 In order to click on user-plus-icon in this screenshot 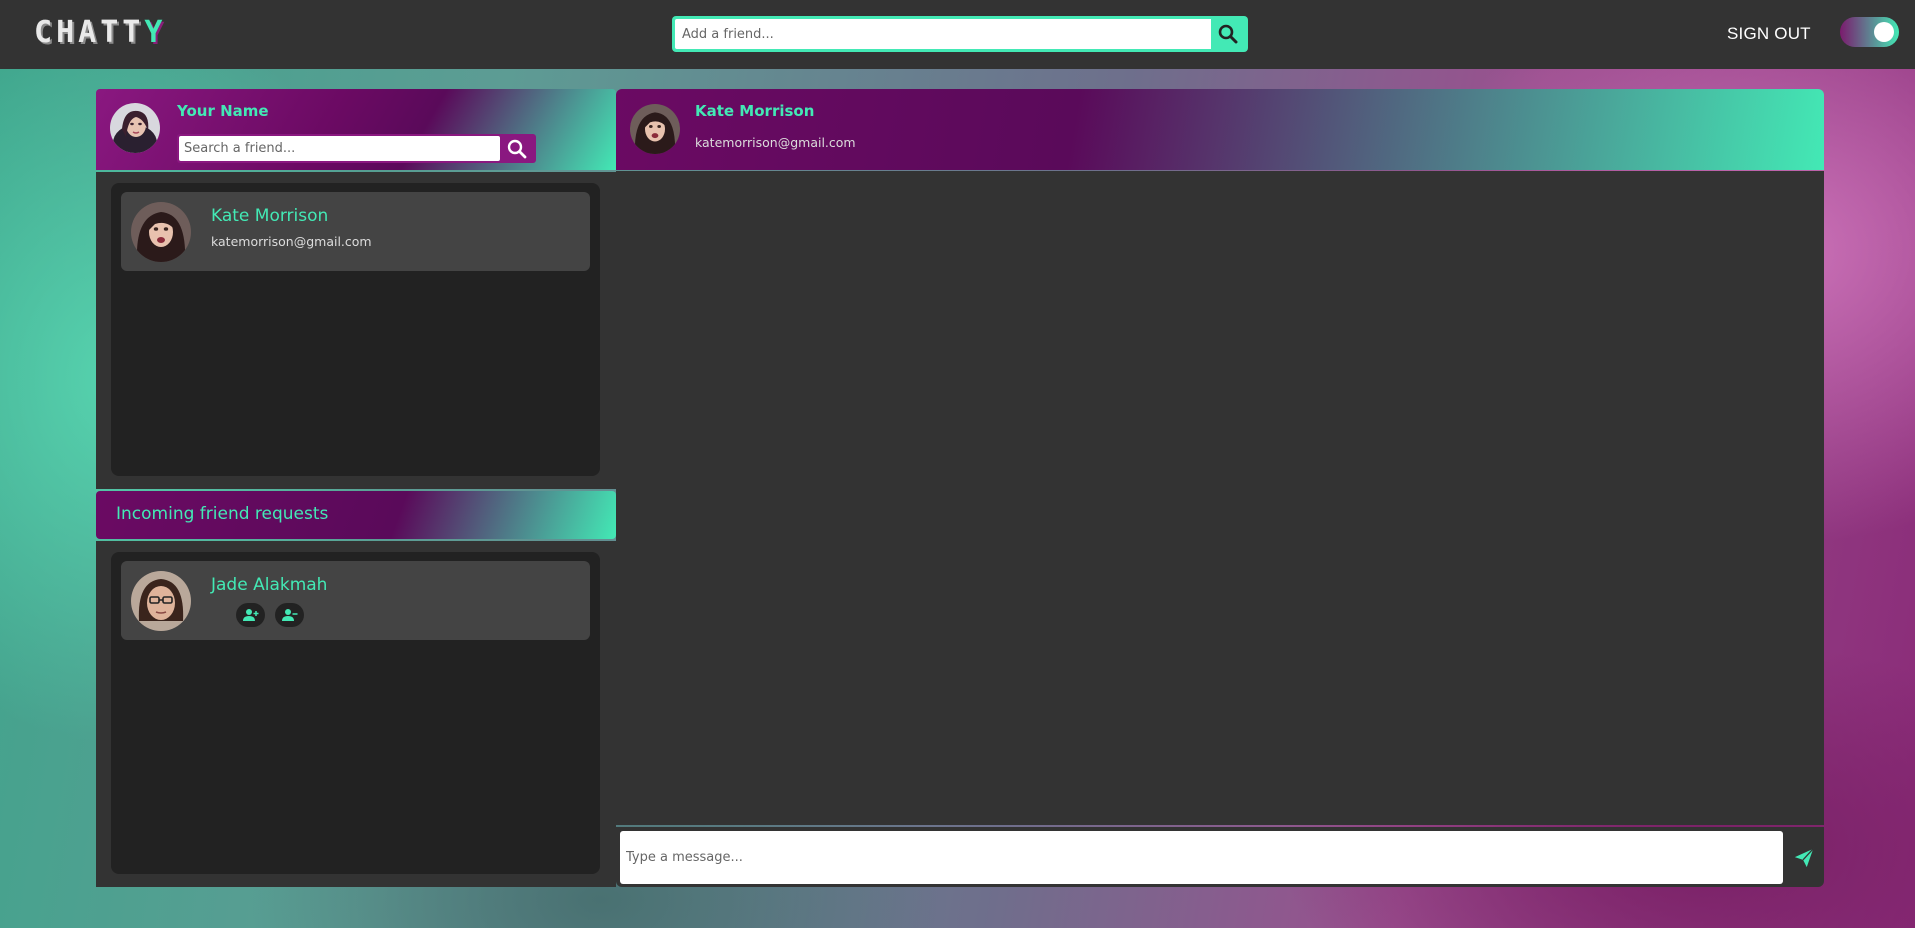, I will do `click(250, 615)`.